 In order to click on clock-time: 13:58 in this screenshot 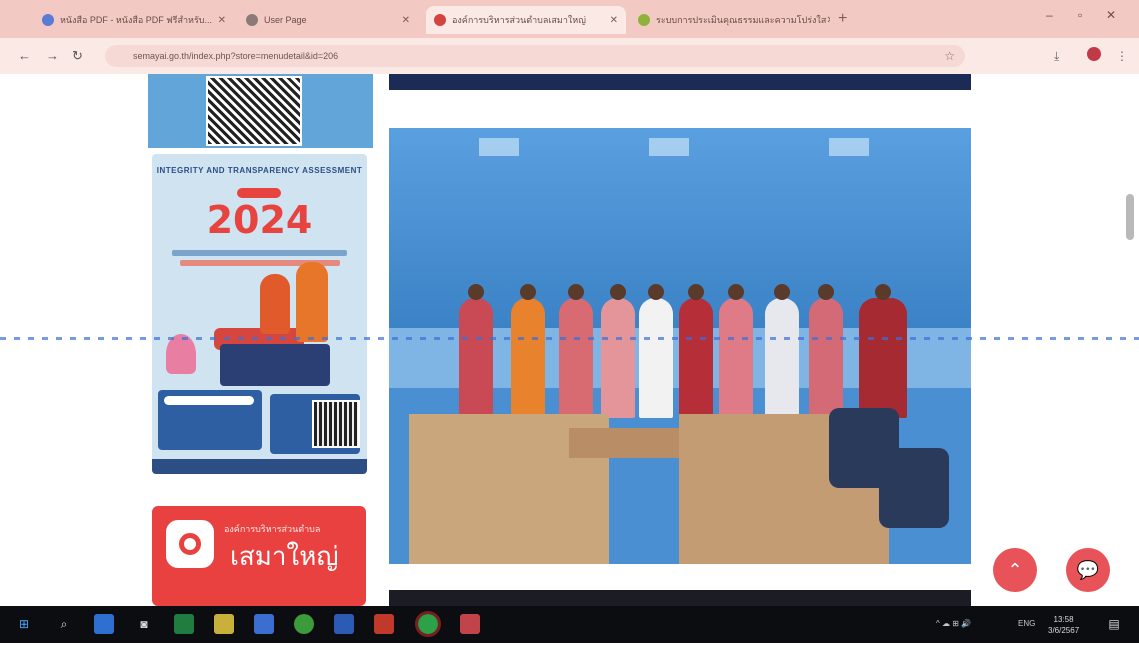, I will do `click(1063, 619)`.